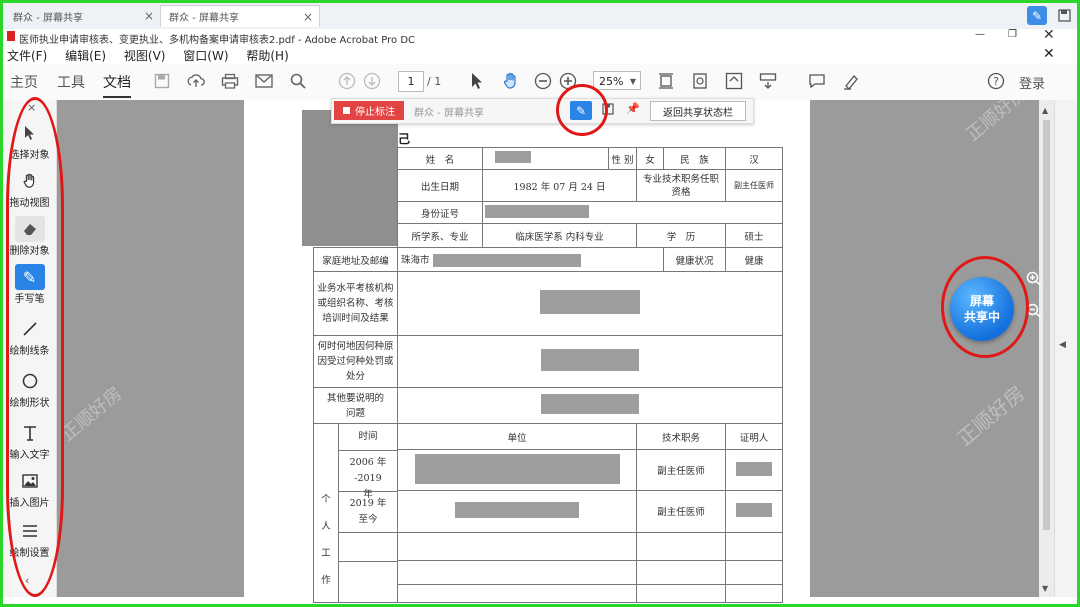  Describe the element at coordinates (368, 475) in the screenshot. I see `work-time-cell: 2006 年 -2019 年` at that location.